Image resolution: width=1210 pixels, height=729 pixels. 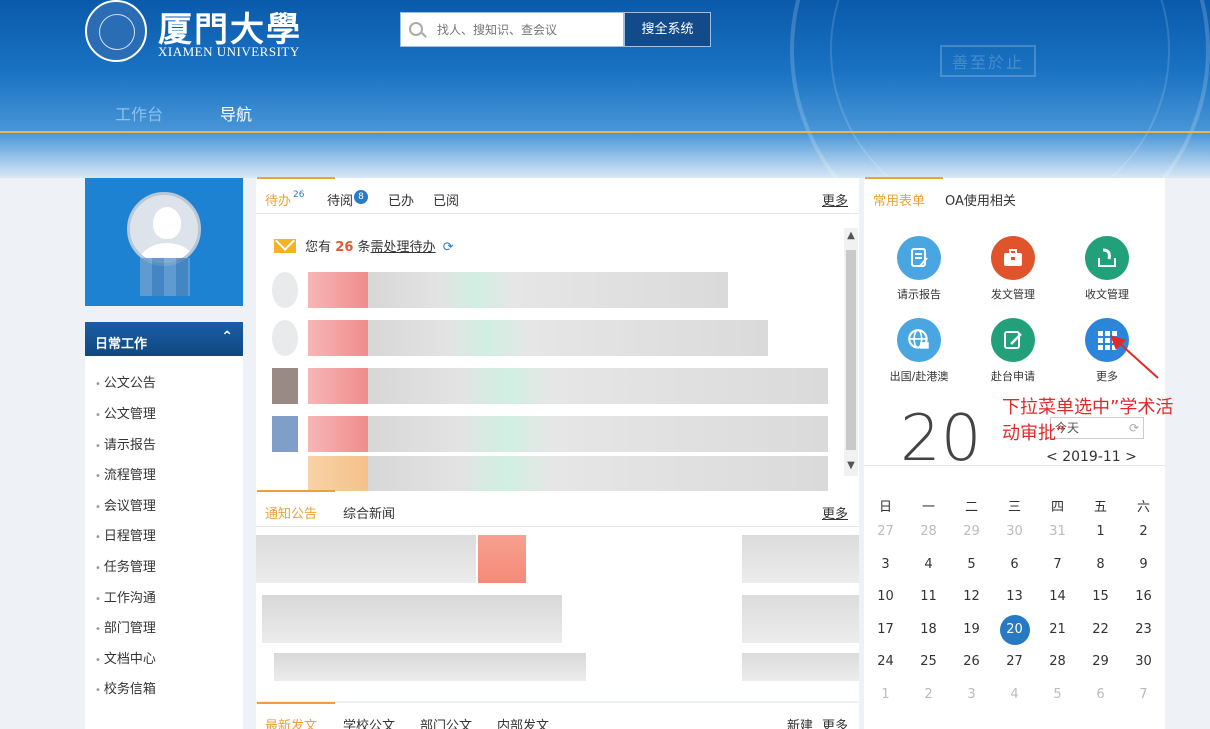 I want to click on tab-oa-usage: OA使用相关, so click(x=980, y=199).